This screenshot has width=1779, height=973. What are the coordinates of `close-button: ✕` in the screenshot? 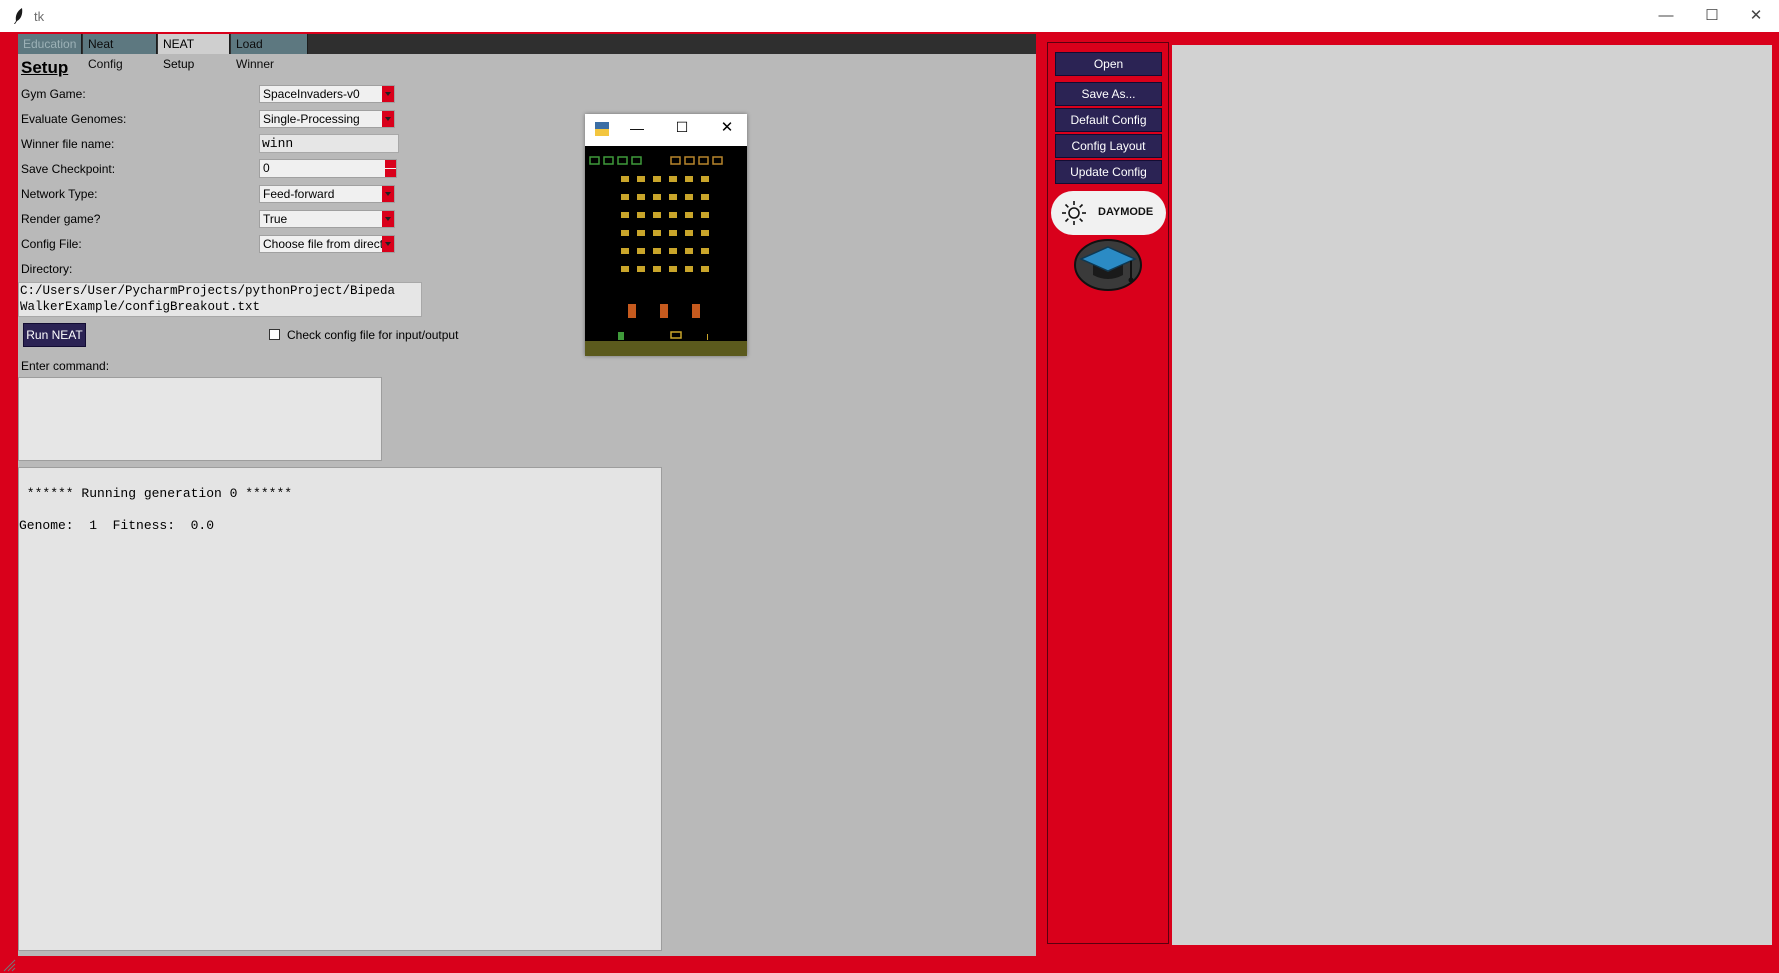 It's located at (1756, 16).